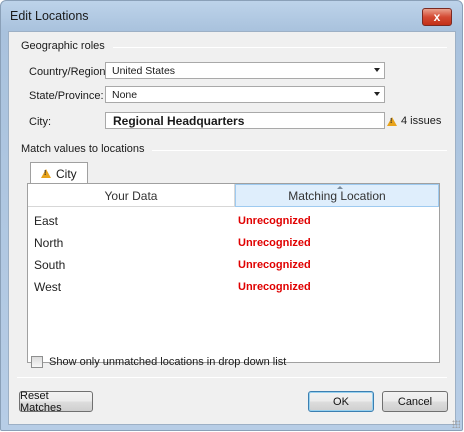 The height and width of the screenshot is (432, 464). Describe the element at coordinates (40, 122) in the screenshot. I see `city-label: City:` at that location.